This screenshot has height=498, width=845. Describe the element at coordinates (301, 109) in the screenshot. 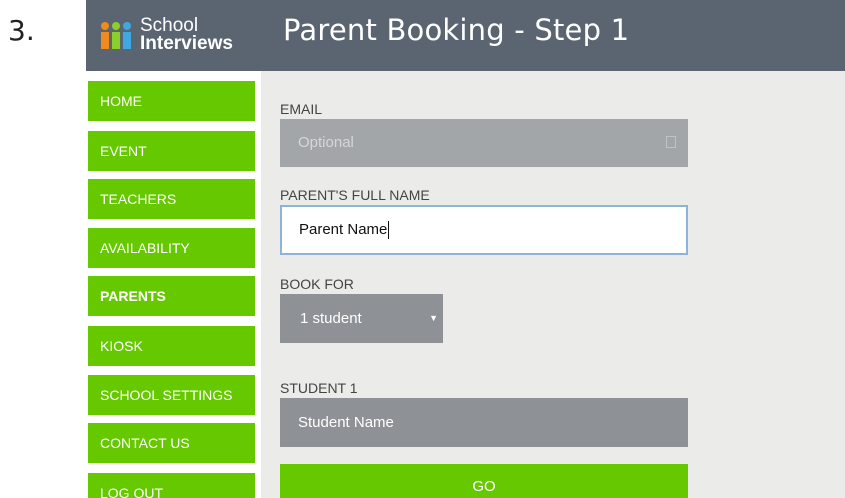

I see `email-label: EMAIL` at that location.